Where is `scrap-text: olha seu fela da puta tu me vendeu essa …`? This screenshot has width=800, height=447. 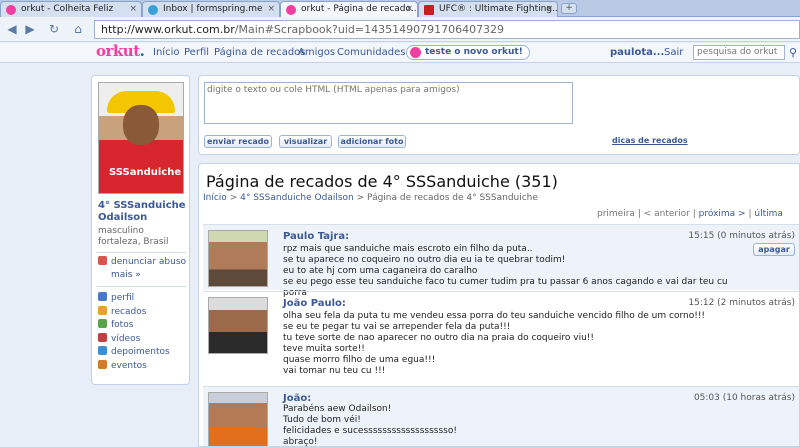
scrap-text: olha seu fela da puta tu me vendeu essa … is located at coordinates (494, 343).